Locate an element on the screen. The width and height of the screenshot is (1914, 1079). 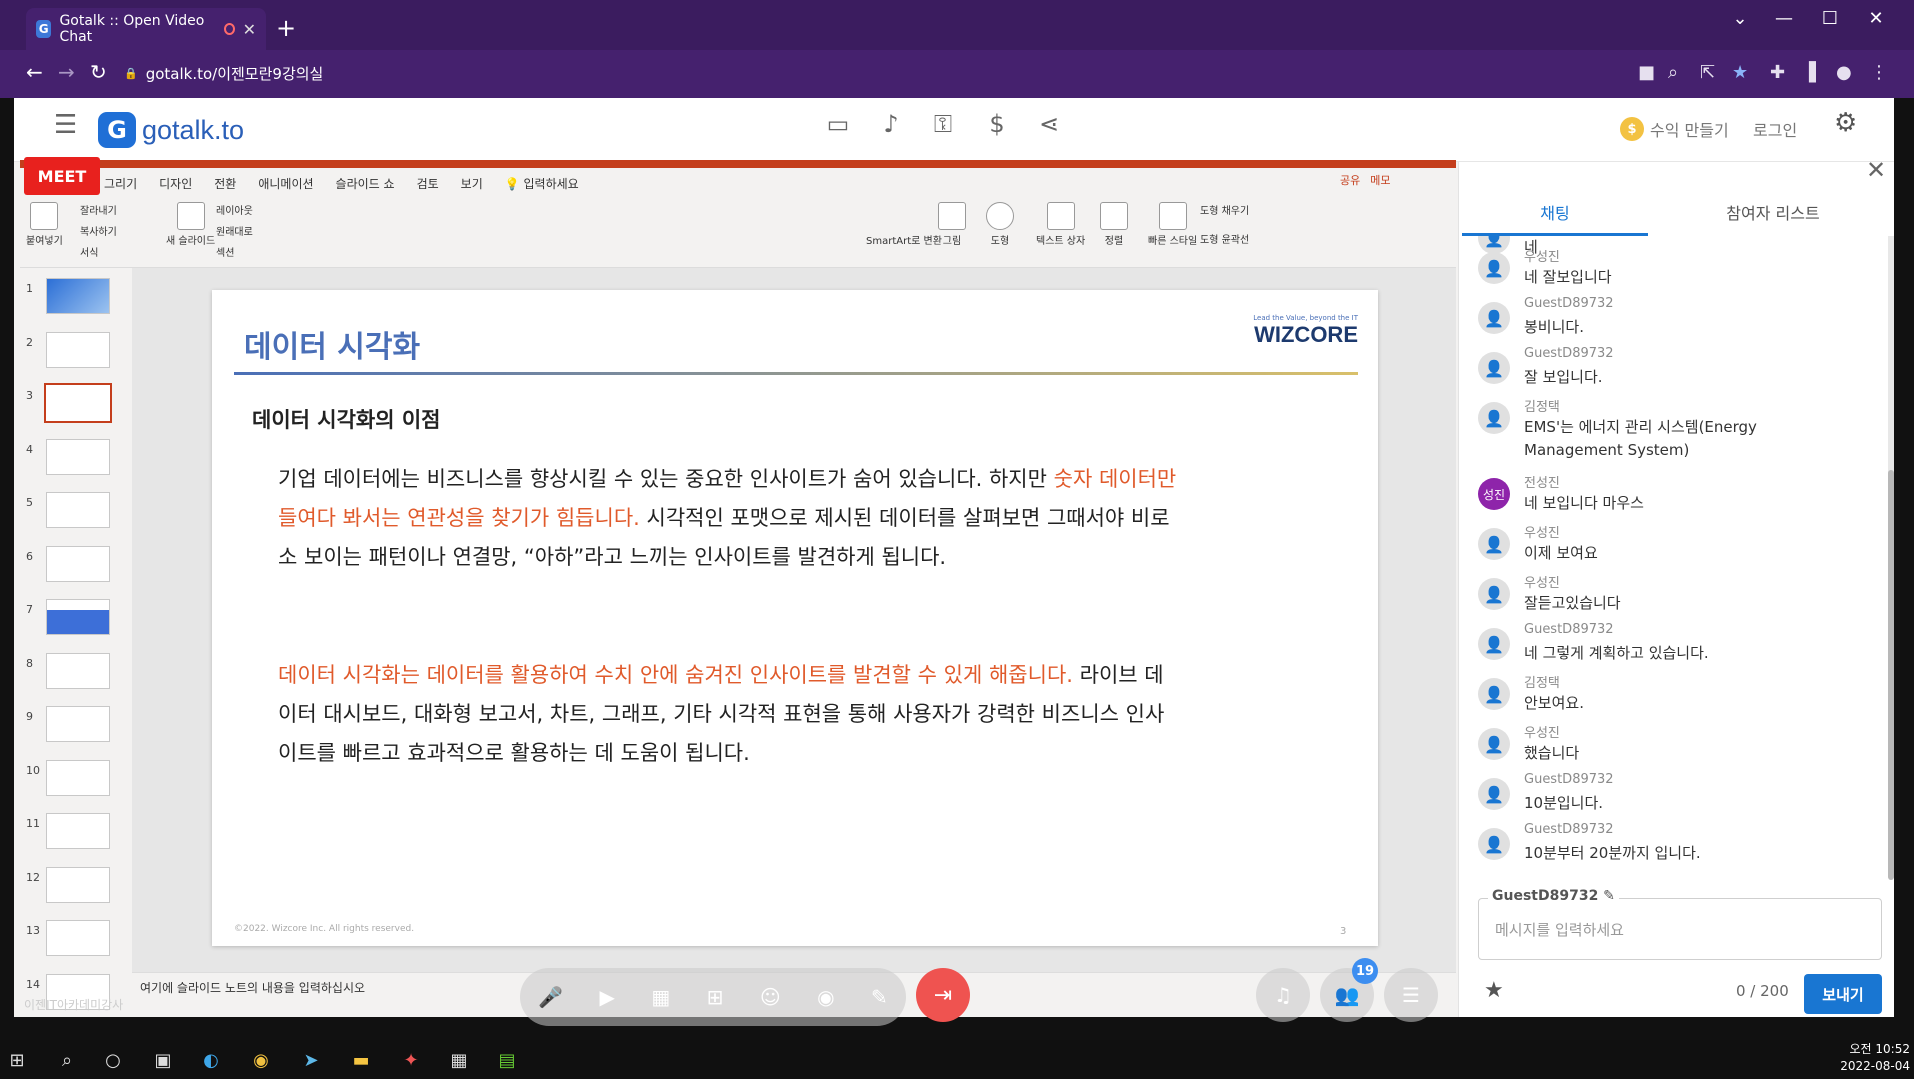
lock-room-icon: ⚿ is located at coordinates (943, 124).